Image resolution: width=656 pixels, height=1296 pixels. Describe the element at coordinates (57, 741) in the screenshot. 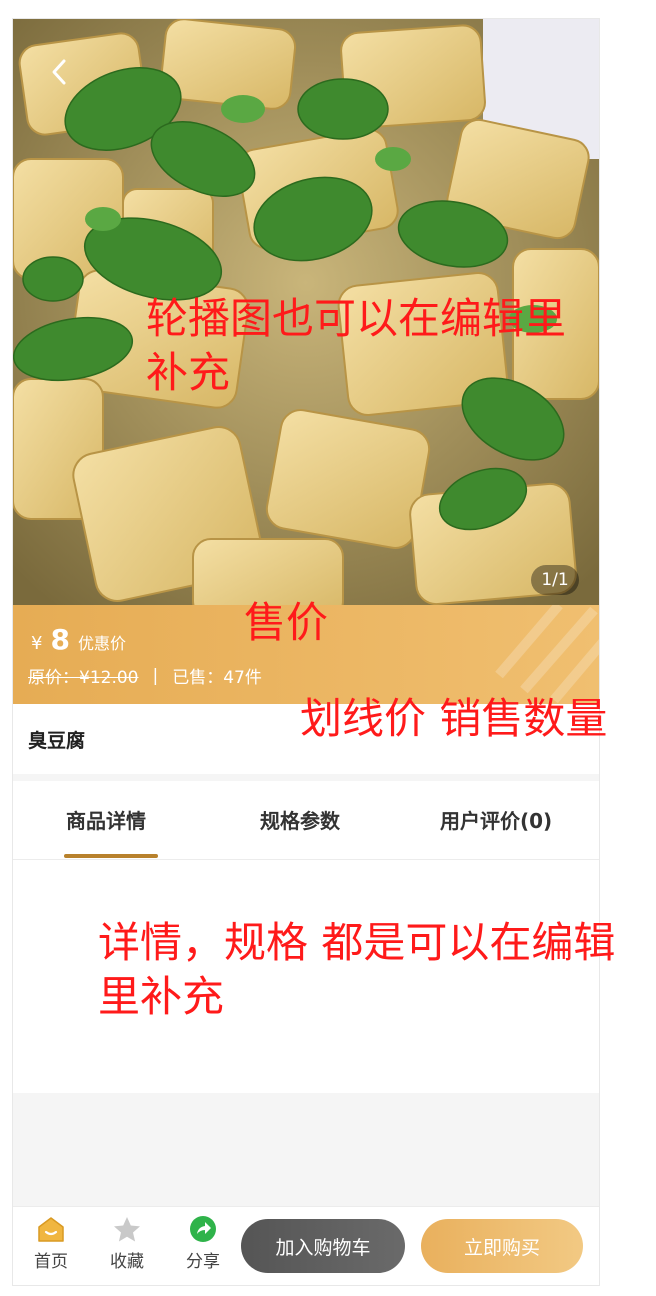

I see `goods-name: 臭豆腐` at that location.